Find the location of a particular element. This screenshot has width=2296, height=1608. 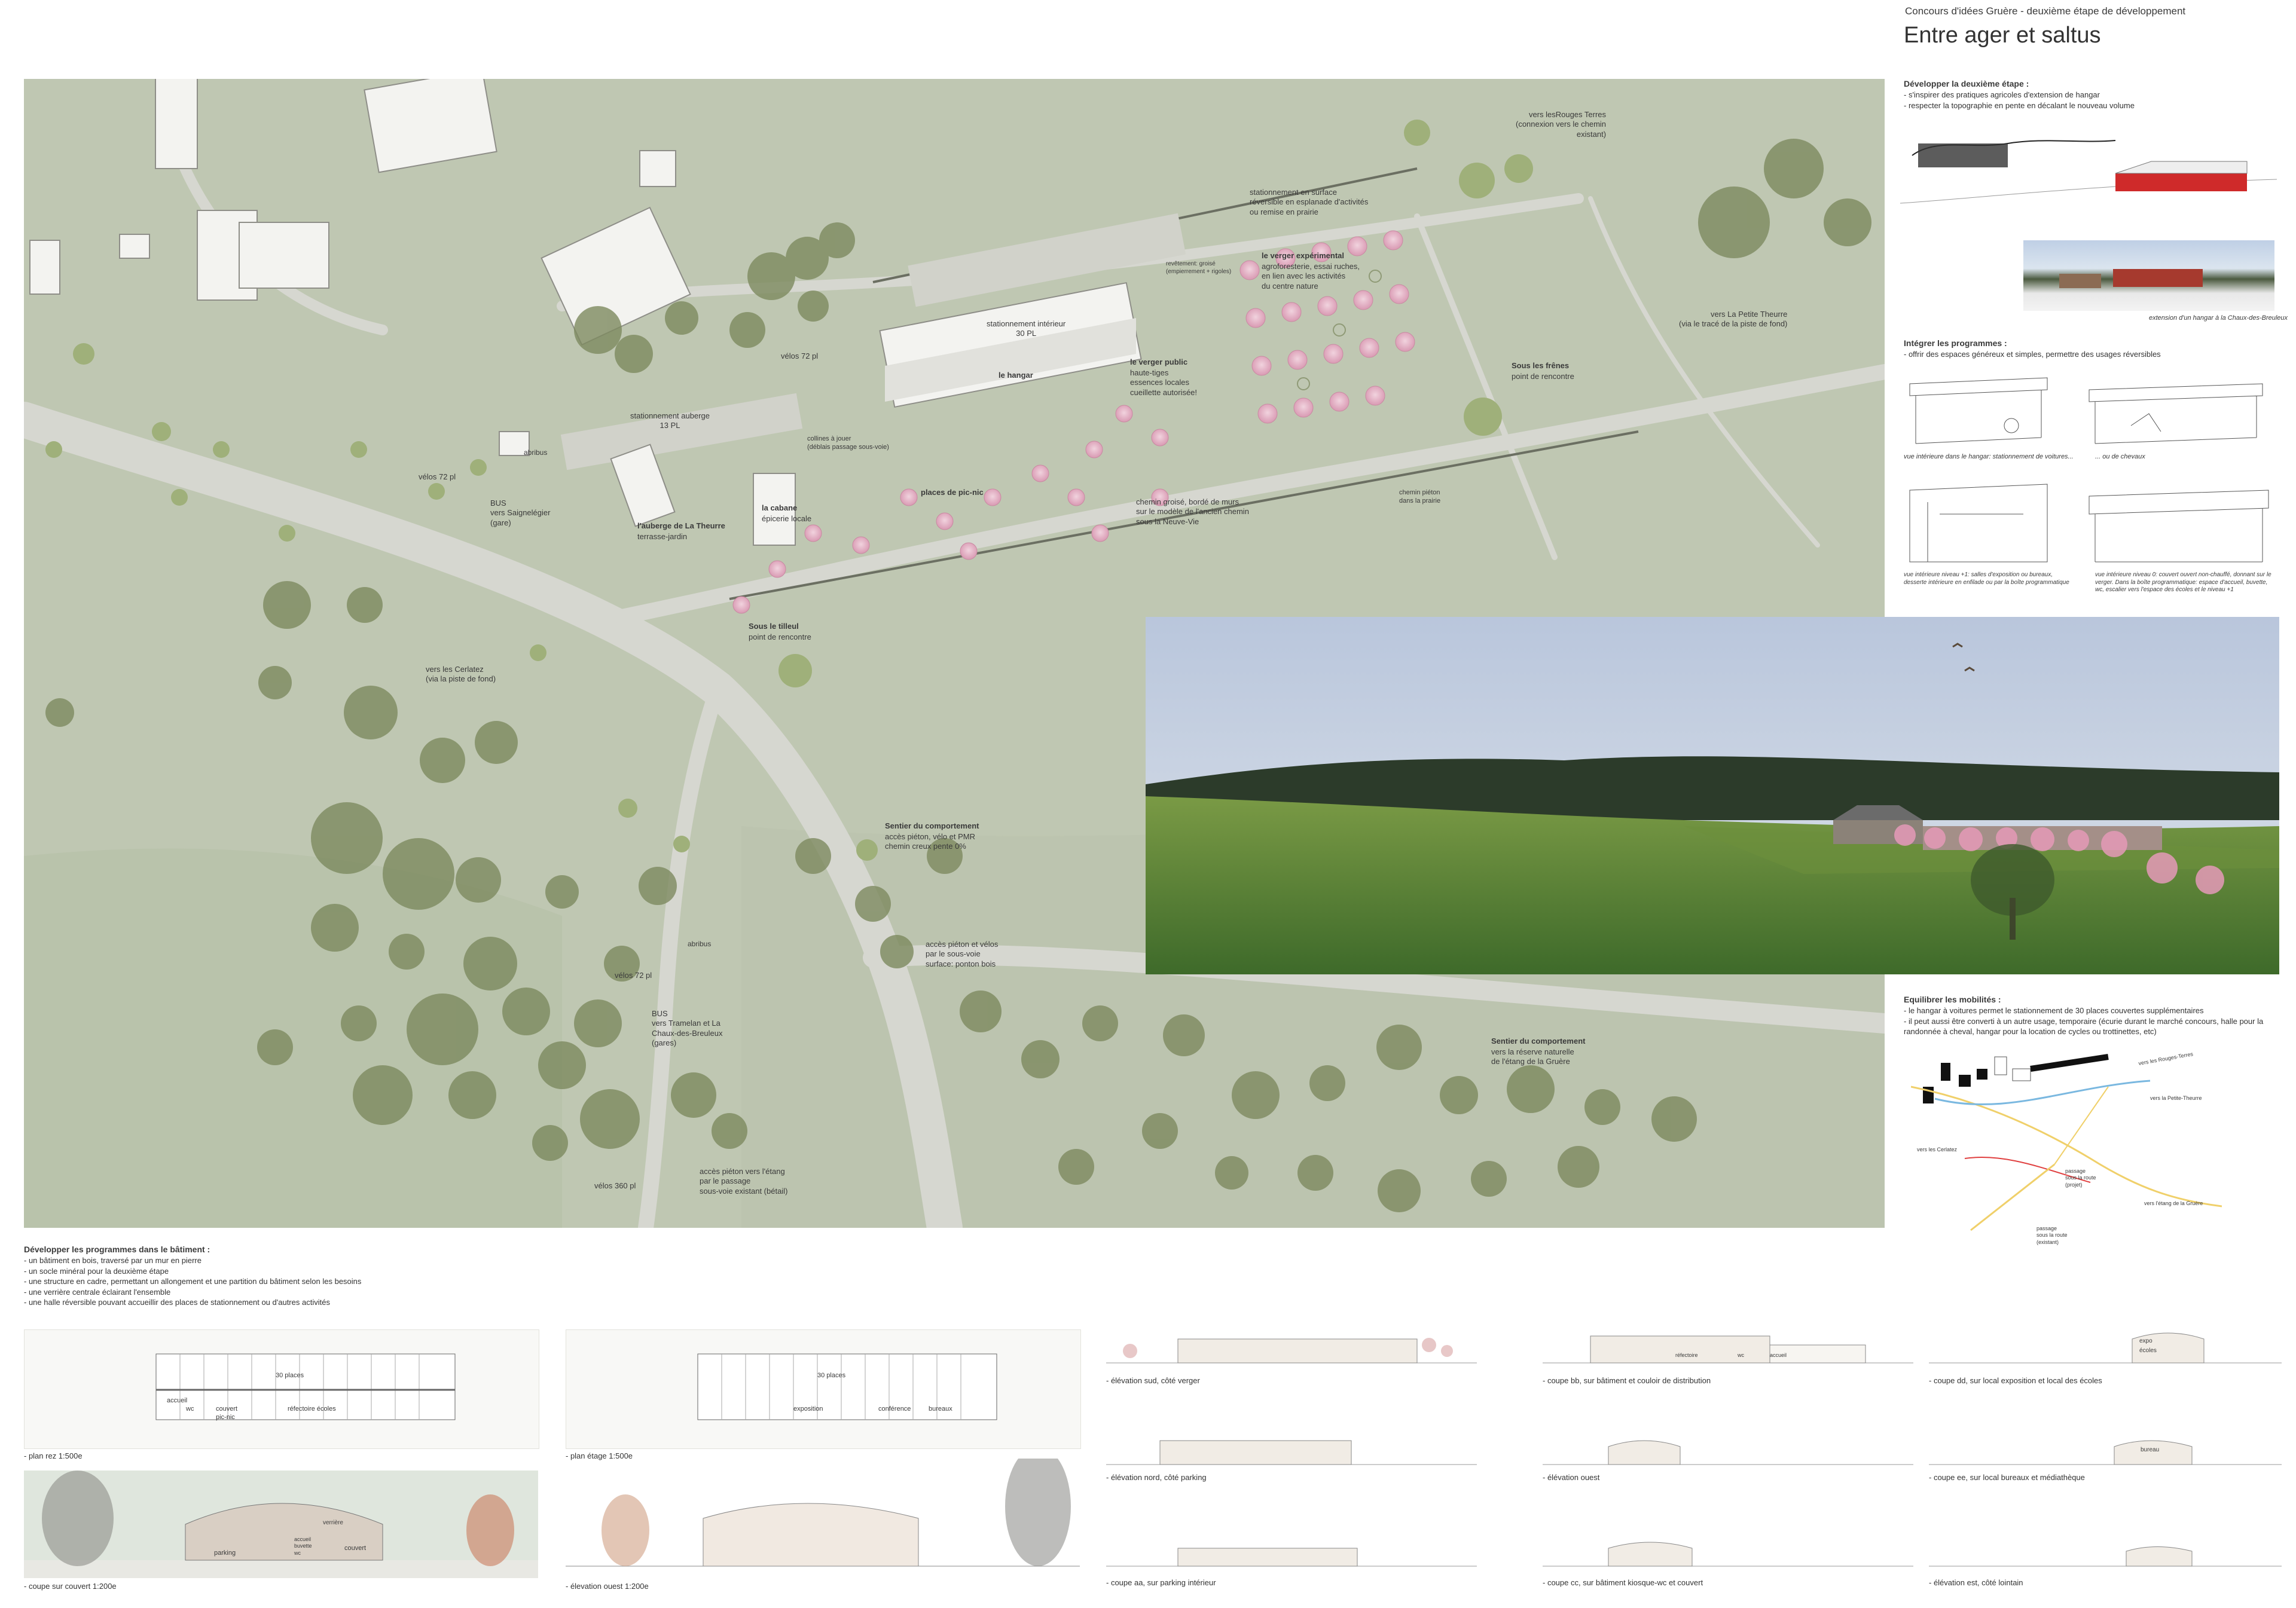

label-velos-top: vélos 72 pl is located at coordinates (800, 355).